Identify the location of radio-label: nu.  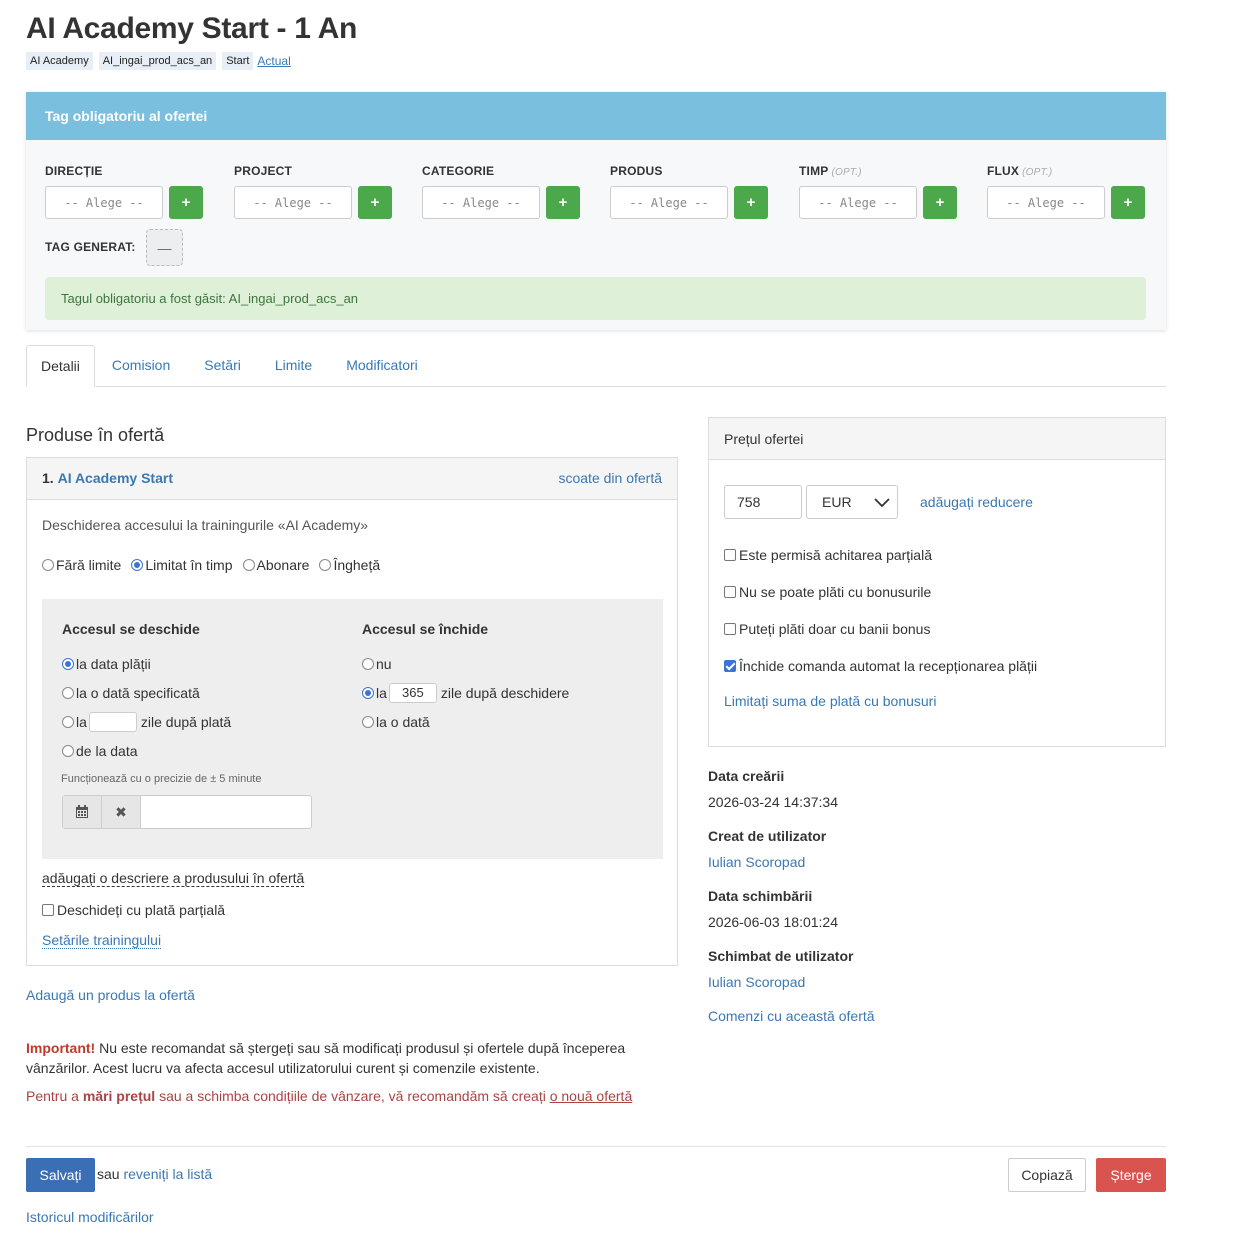
(384, 663).